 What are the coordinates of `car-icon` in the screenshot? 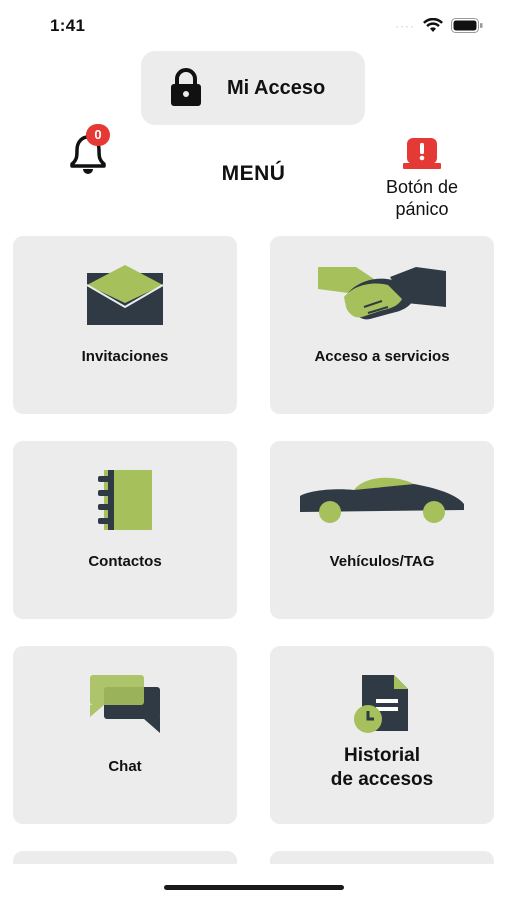 It's located at (382, 500).